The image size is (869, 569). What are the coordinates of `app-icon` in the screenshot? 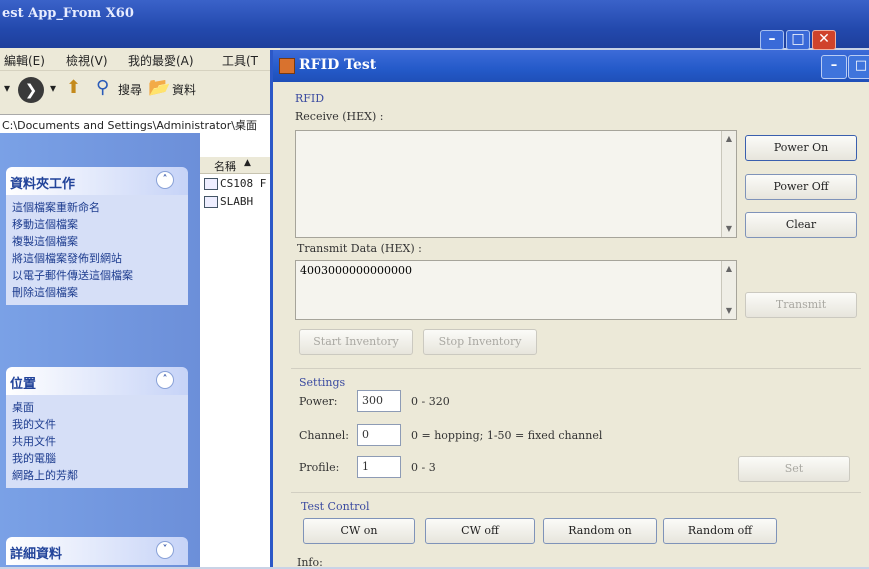 It's located at (287, 66).